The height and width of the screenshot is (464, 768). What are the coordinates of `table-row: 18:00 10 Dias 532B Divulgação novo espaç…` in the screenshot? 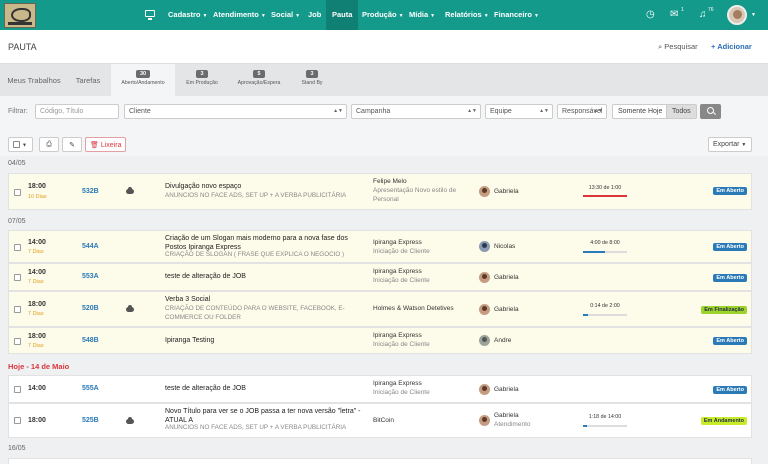 It's located at (380, 191).